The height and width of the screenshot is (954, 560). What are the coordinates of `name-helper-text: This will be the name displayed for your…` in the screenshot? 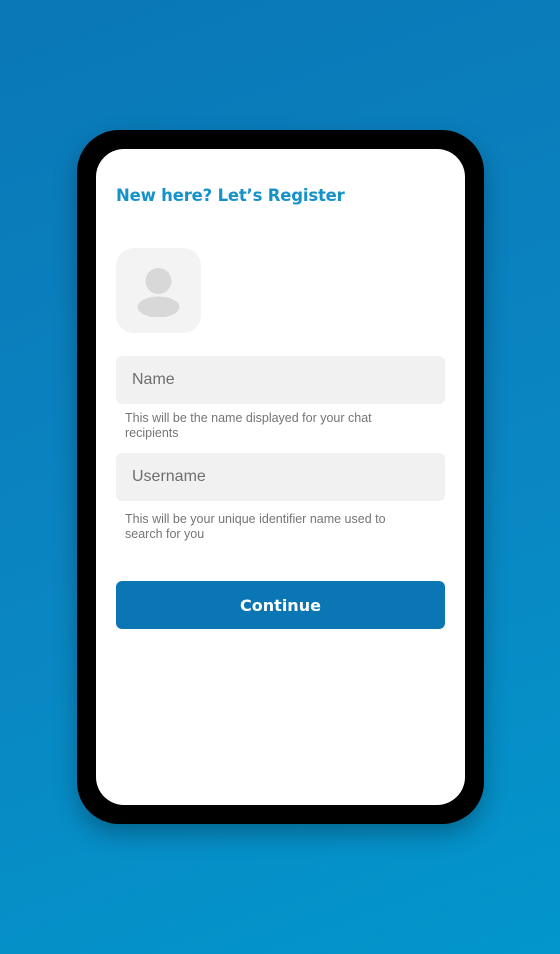 It's located at (248, 425).